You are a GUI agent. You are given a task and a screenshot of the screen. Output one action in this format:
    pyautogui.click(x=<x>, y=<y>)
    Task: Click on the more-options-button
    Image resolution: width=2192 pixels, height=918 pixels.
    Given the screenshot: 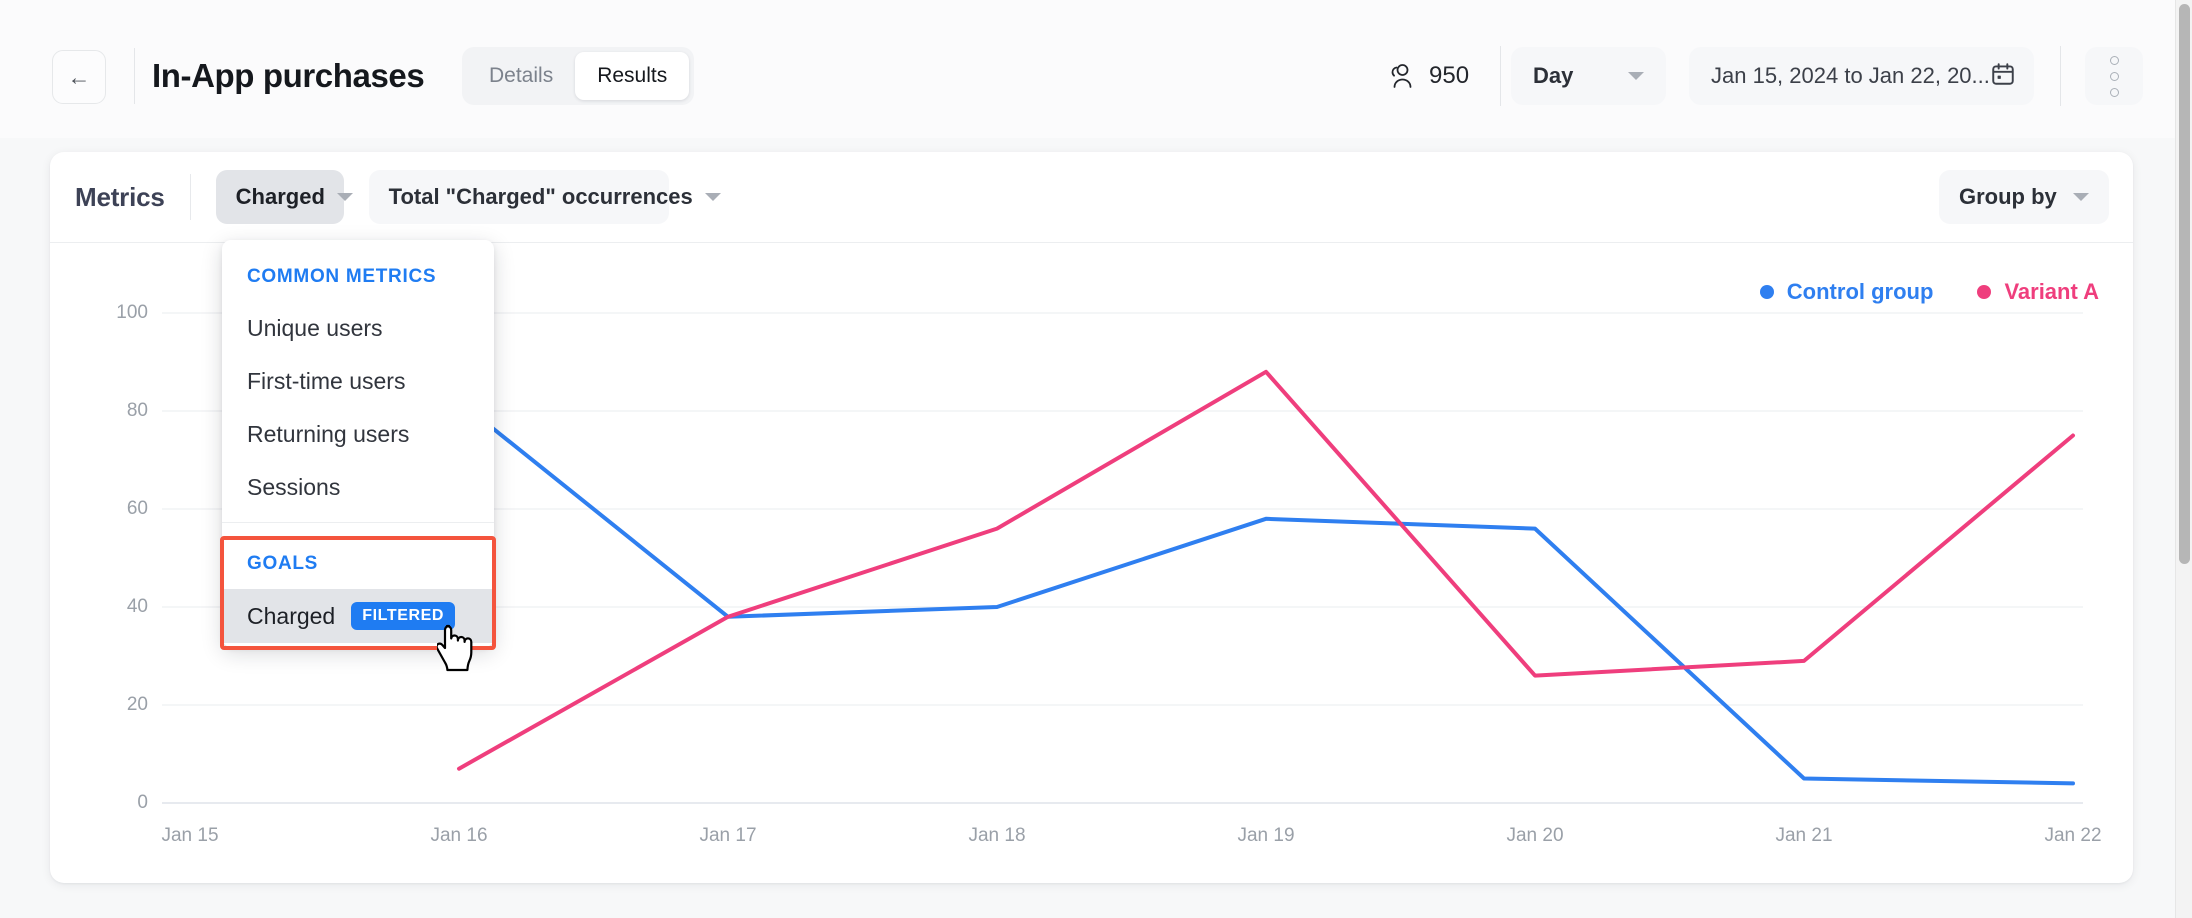 What is the action you would take?
    pyautogui.click(x=2114, y=76)
    